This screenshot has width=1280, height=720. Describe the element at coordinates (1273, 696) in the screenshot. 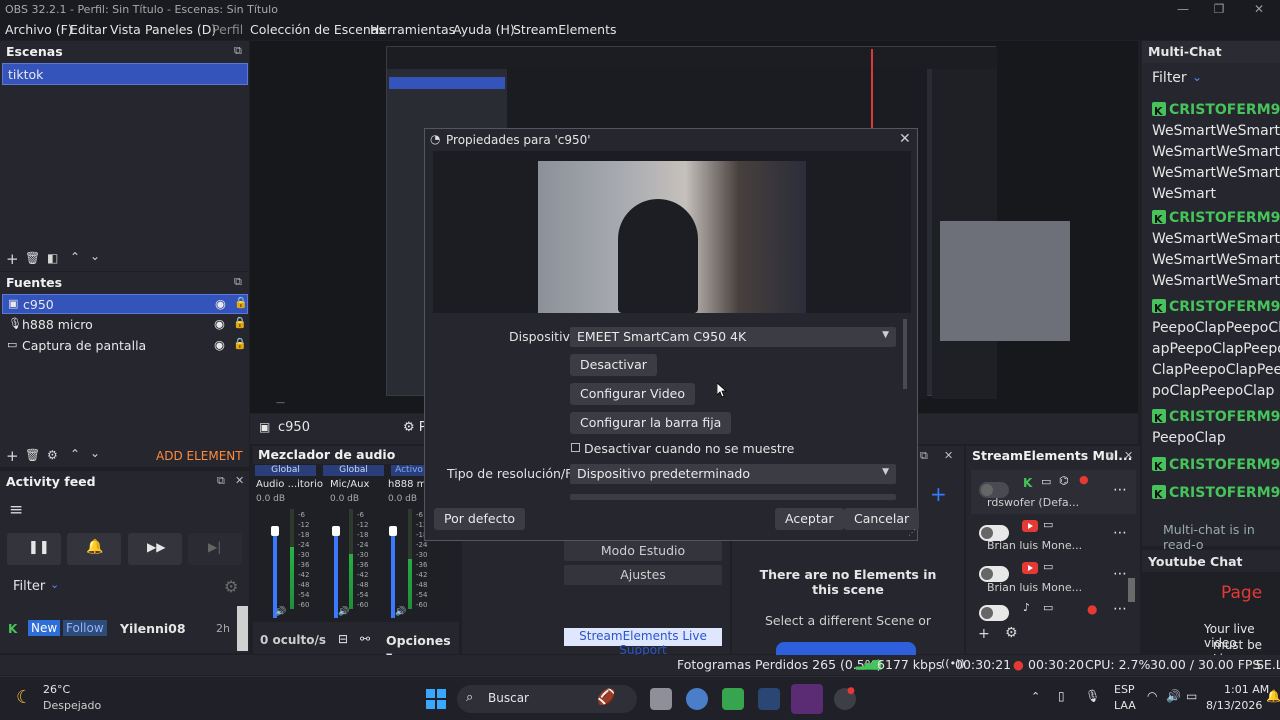

I see `notification-bell-icon: 🔔` at that location.